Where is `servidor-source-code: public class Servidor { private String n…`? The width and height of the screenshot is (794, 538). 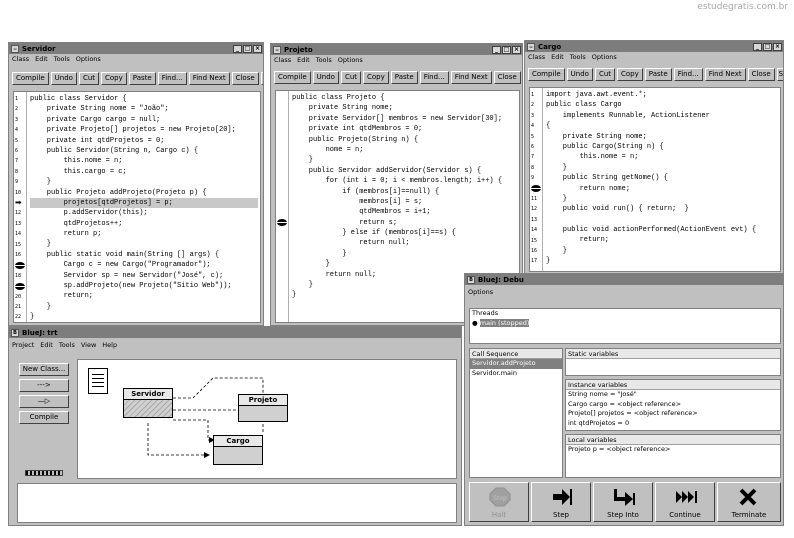
servidor-source-code: public class Servidor { private String n… is located at coordinates (144, 208).